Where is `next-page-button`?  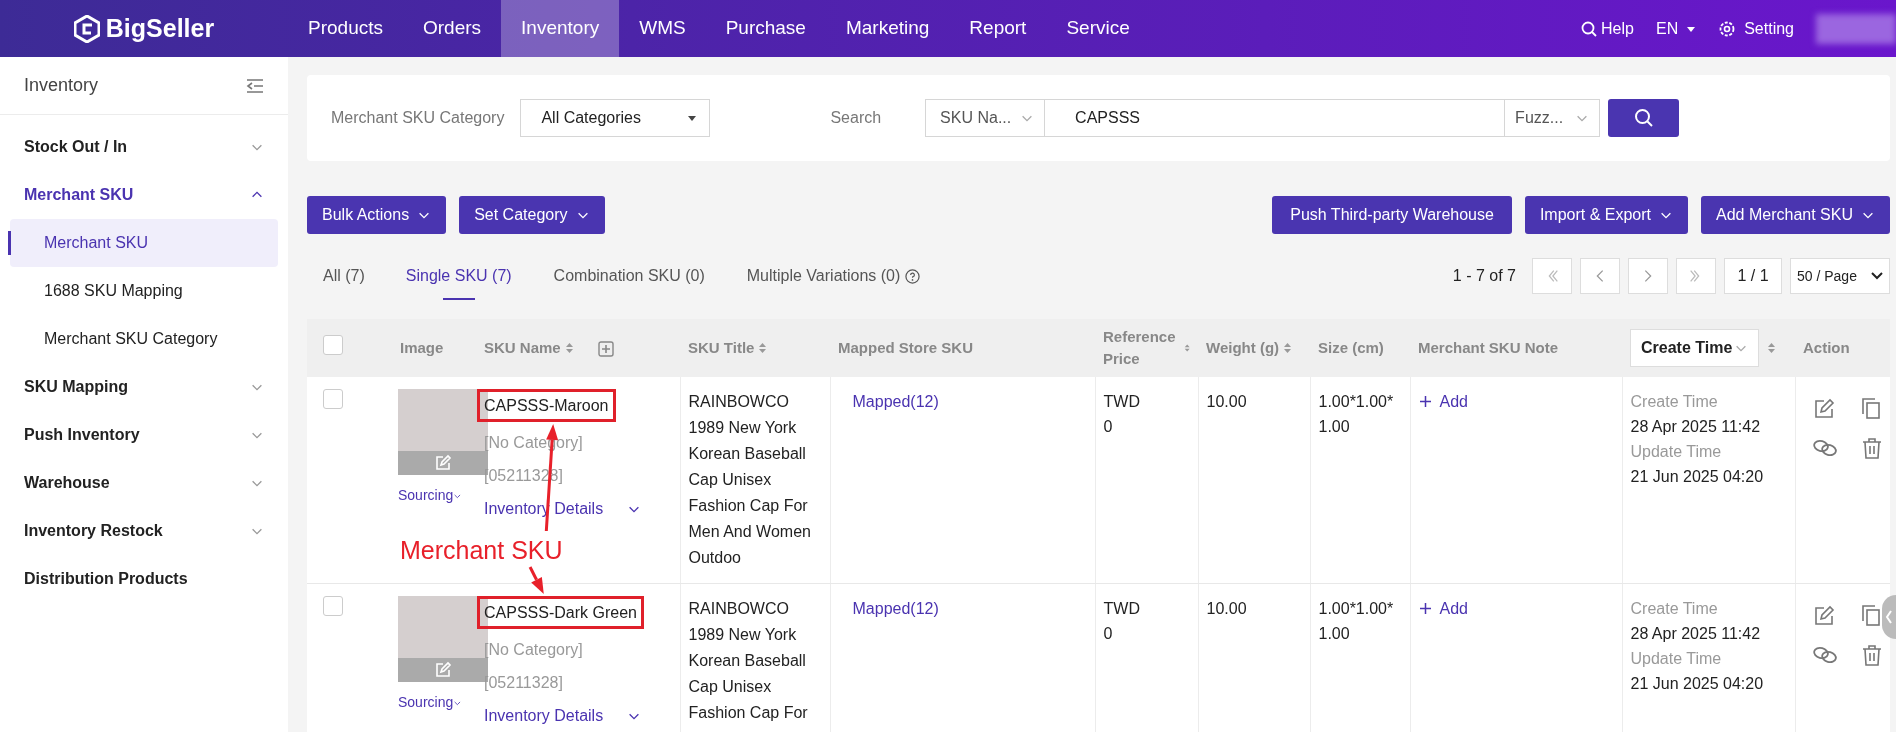 next-page-button is located at coordinates (1648, 276).